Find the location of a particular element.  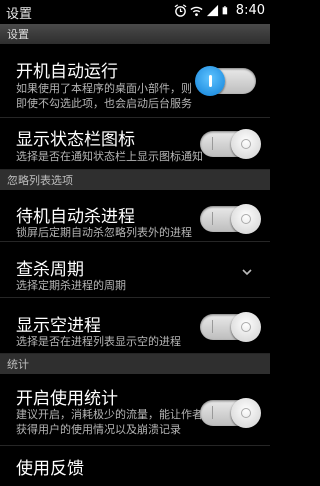

wifi-icon is located at coordinates (196, 11).